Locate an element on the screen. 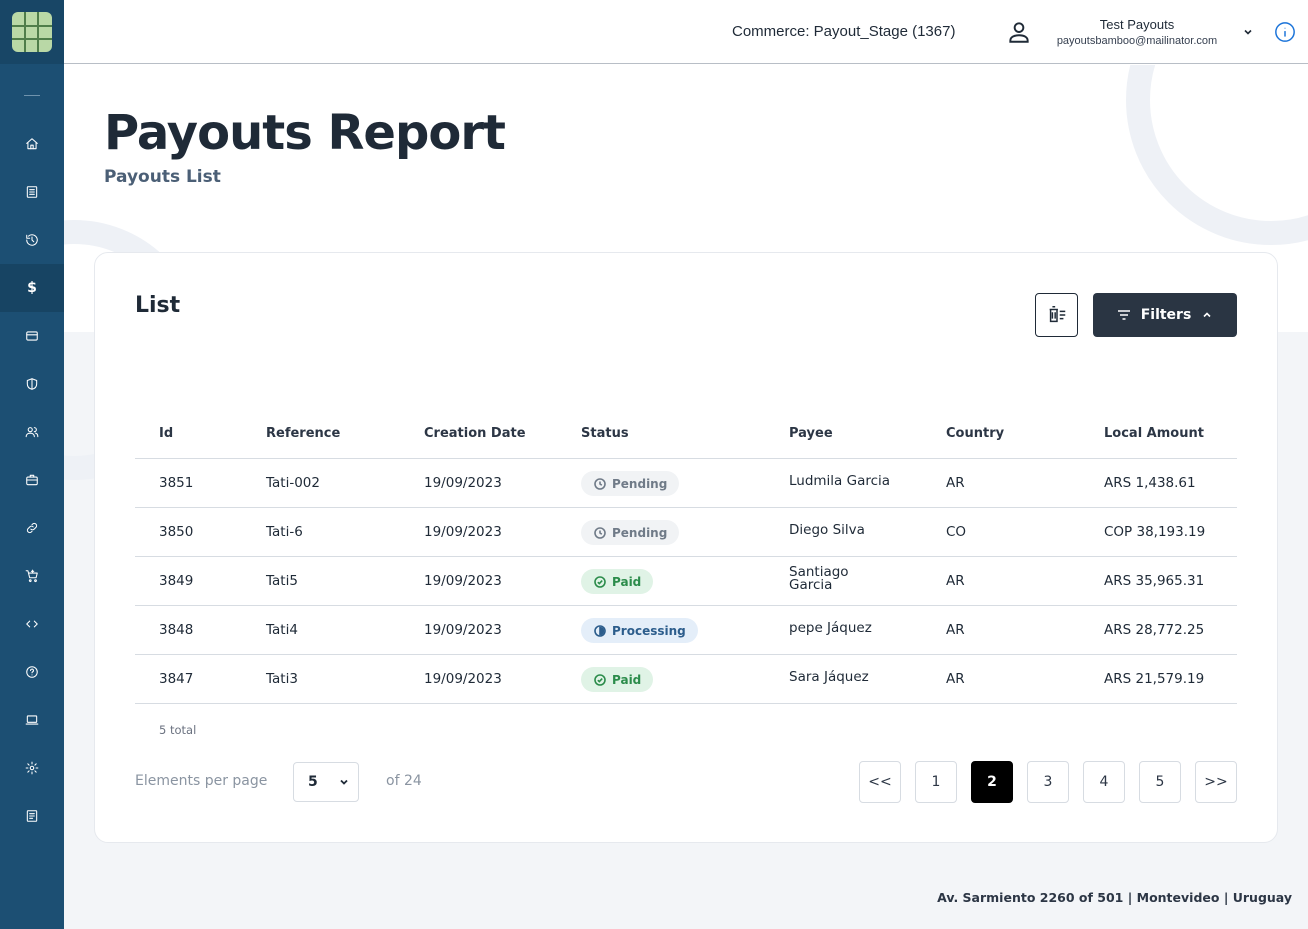 Image resolution: width=1308 pixels, height=929 pixels. status-badge: Processing is located at coordinates (639, 630).